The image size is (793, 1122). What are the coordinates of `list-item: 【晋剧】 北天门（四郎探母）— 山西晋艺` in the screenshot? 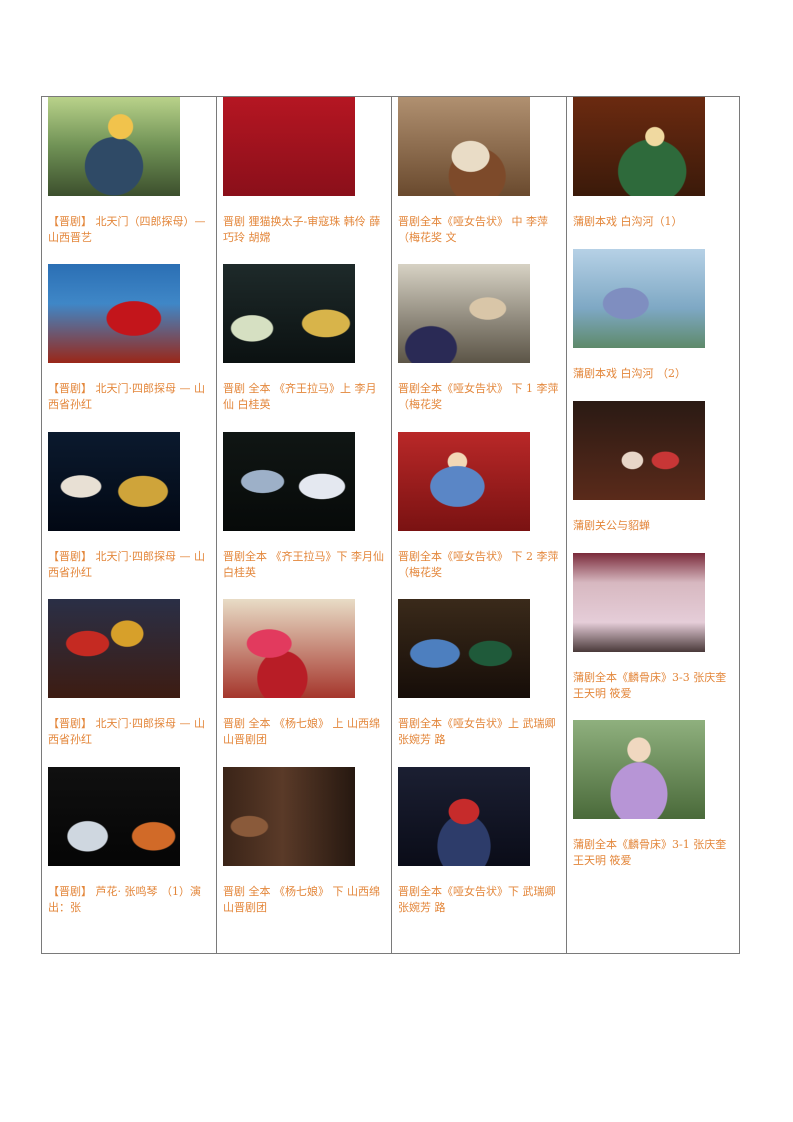 It's located at (130, 171).